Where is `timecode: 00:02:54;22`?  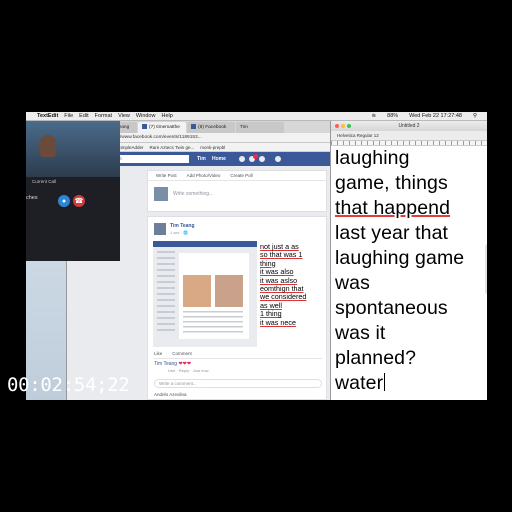
timecode: 00:02:54;22 is located at coordinates (68, 385).